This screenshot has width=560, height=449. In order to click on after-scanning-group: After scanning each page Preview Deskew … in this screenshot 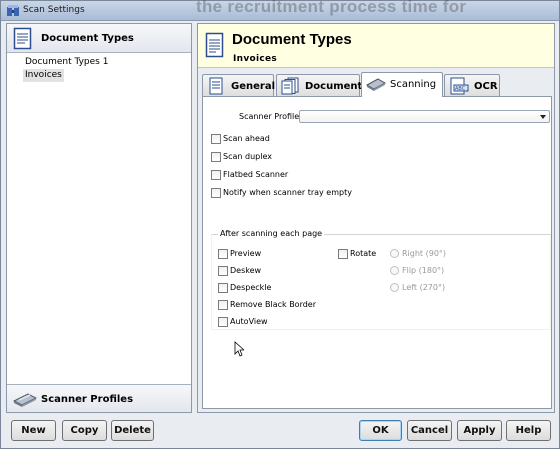, I will do `click(381, 279)`.